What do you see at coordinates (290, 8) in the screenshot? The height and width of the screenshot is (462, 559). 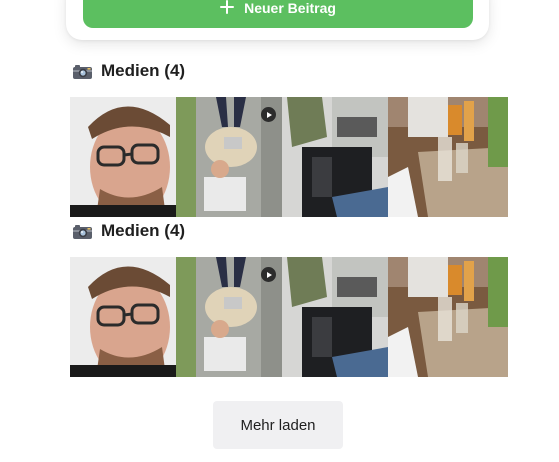 I see `new-post-label: Neuer Beitrag` at bounding box center [290, 8].